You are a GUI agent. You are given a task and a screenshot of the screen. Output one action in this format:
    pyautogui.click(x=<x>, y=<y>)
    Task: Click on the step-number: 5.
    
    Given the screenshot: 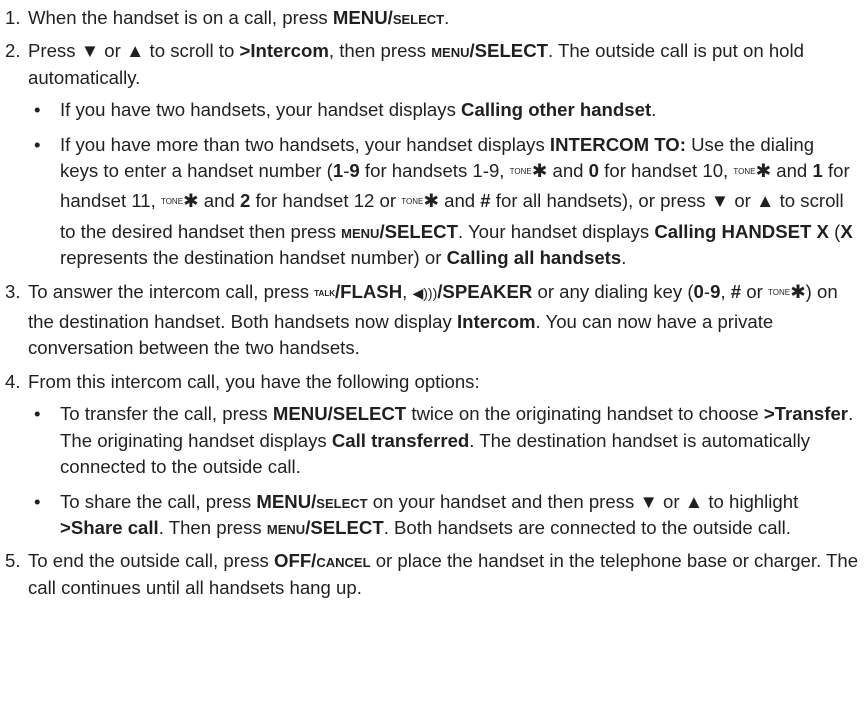 What is the action you would take?
    pyautogui.click(x=13, y=561)
    